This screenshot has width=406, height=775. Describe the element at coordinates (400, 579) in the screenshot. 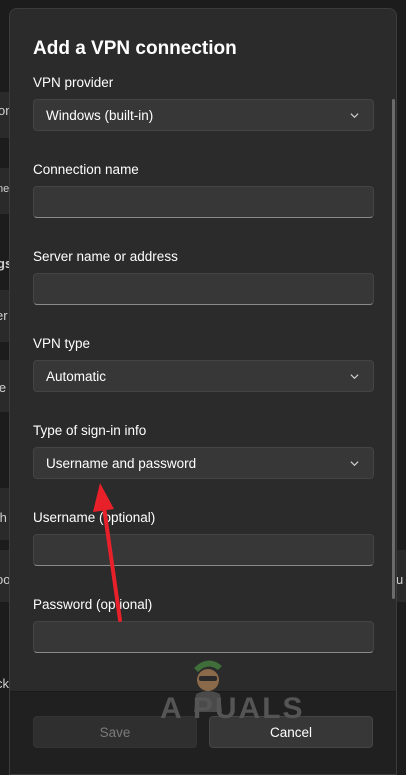

I see `background-text: u` at that location.